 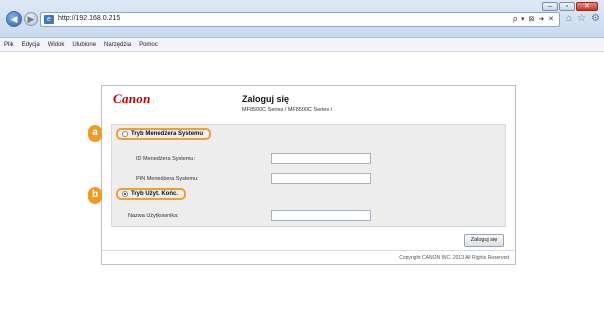 I want to click on menu-tools: Narzędzia, so click(x=117, y=45).